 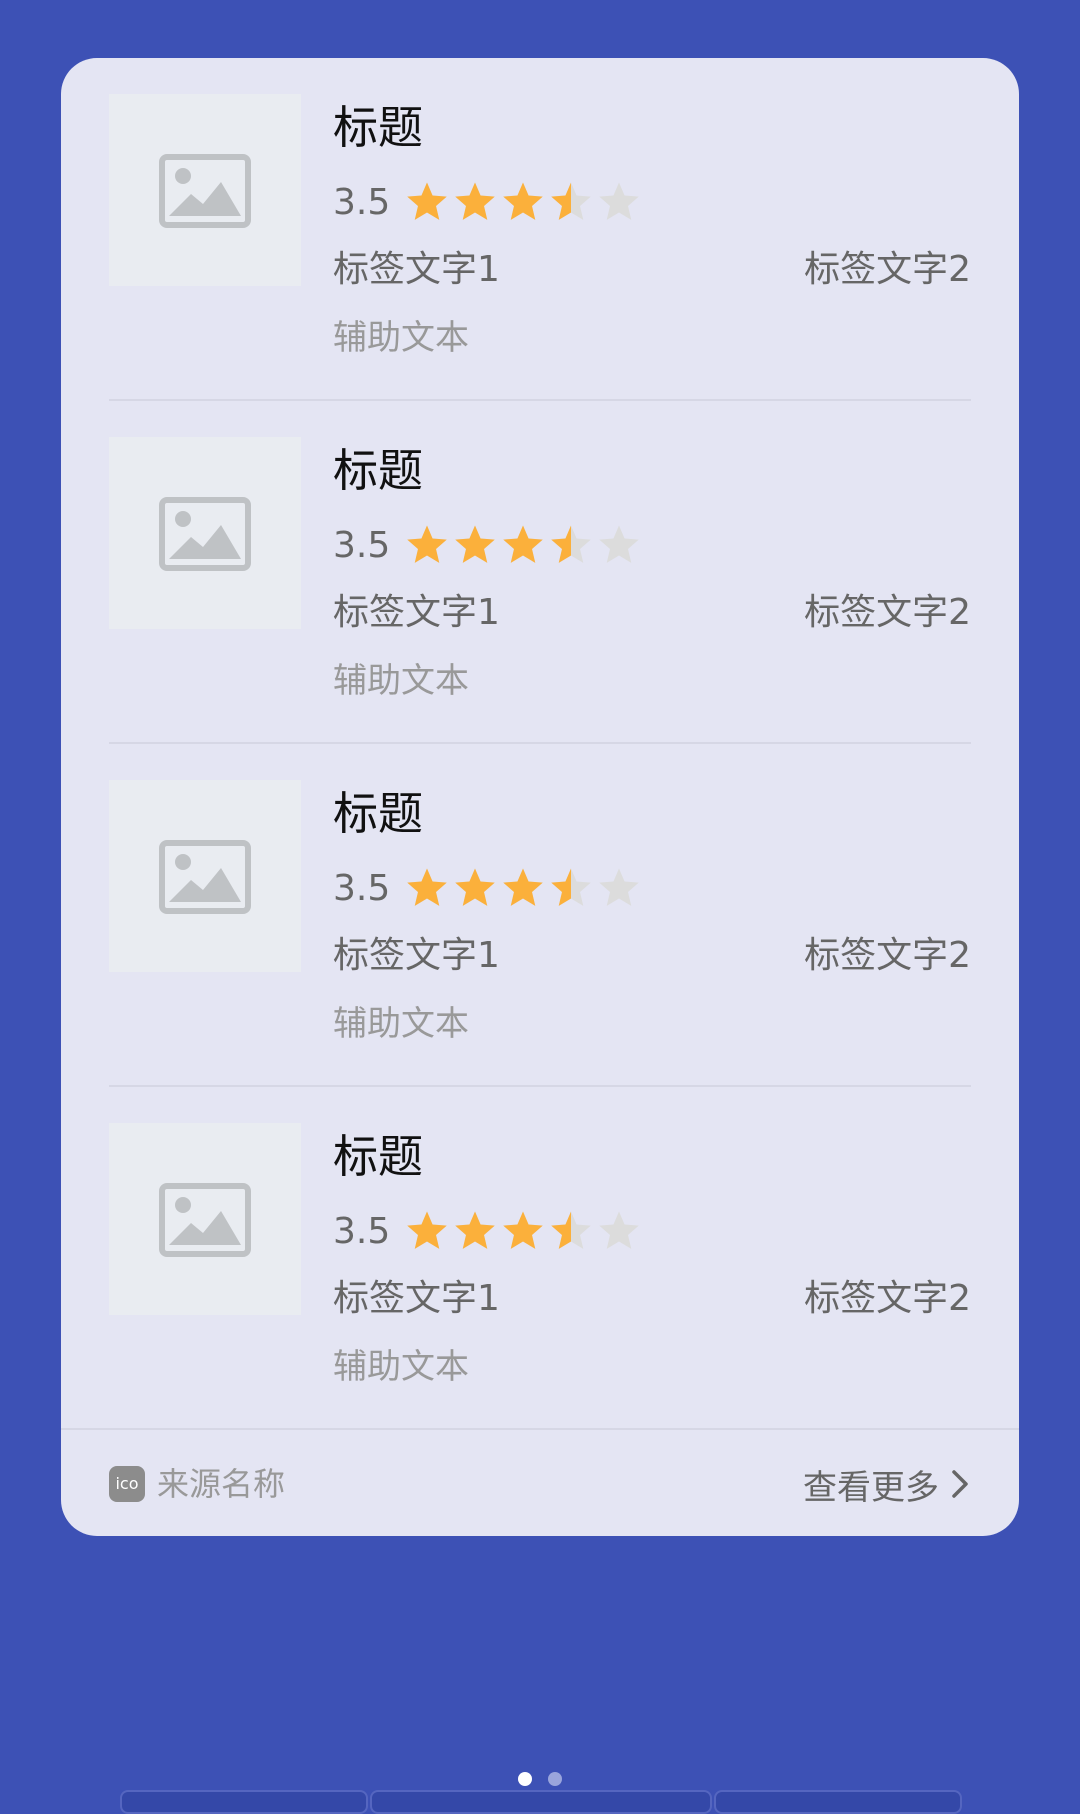 I want to click on page-indicator, so click(x=540, y=1779).